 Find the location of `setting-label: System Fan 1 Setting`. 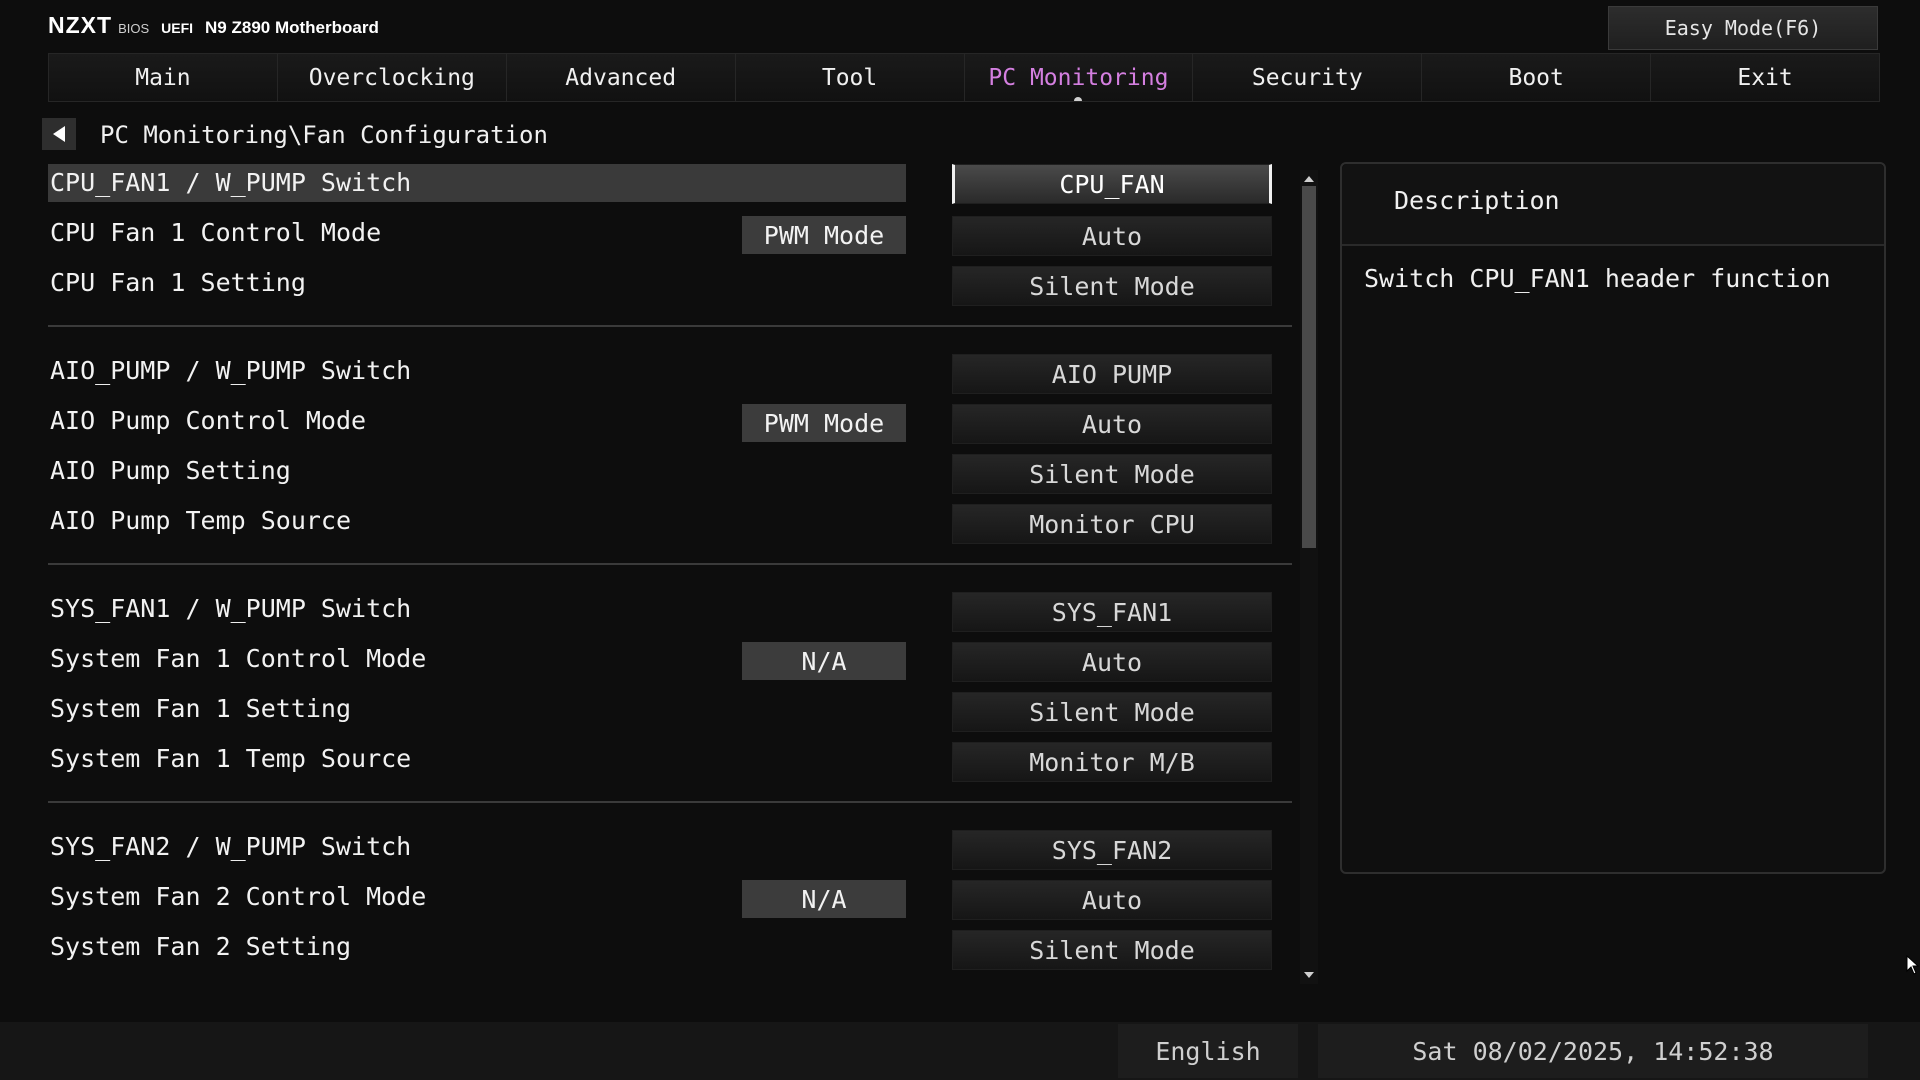

setting-label: System Fan 1 Setting is located at coordinates (201, 708).